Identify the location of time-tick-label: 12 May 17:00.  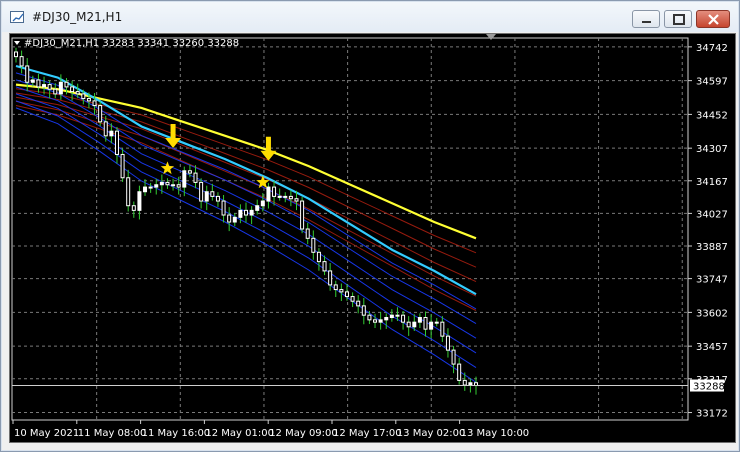
(367, 433).